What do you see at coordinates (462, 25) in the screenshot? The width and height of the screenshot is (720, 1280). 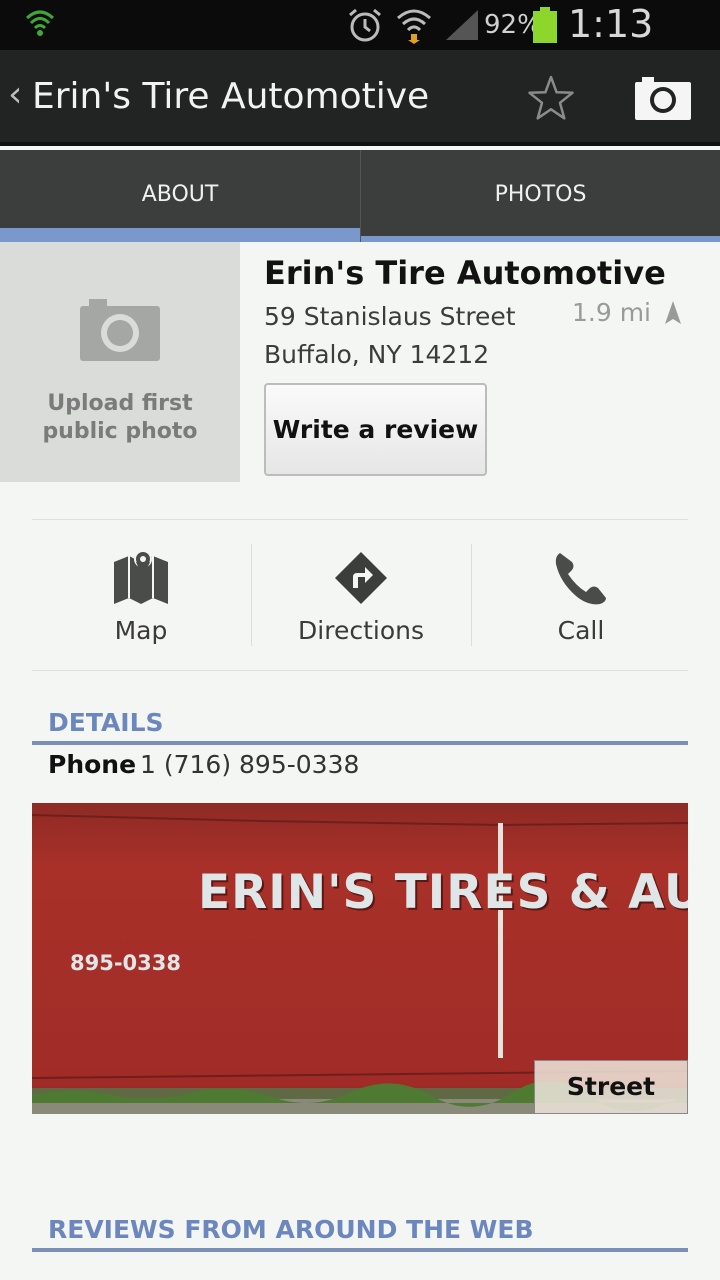 I see `signal-icon` at bounding box center [462, 25].